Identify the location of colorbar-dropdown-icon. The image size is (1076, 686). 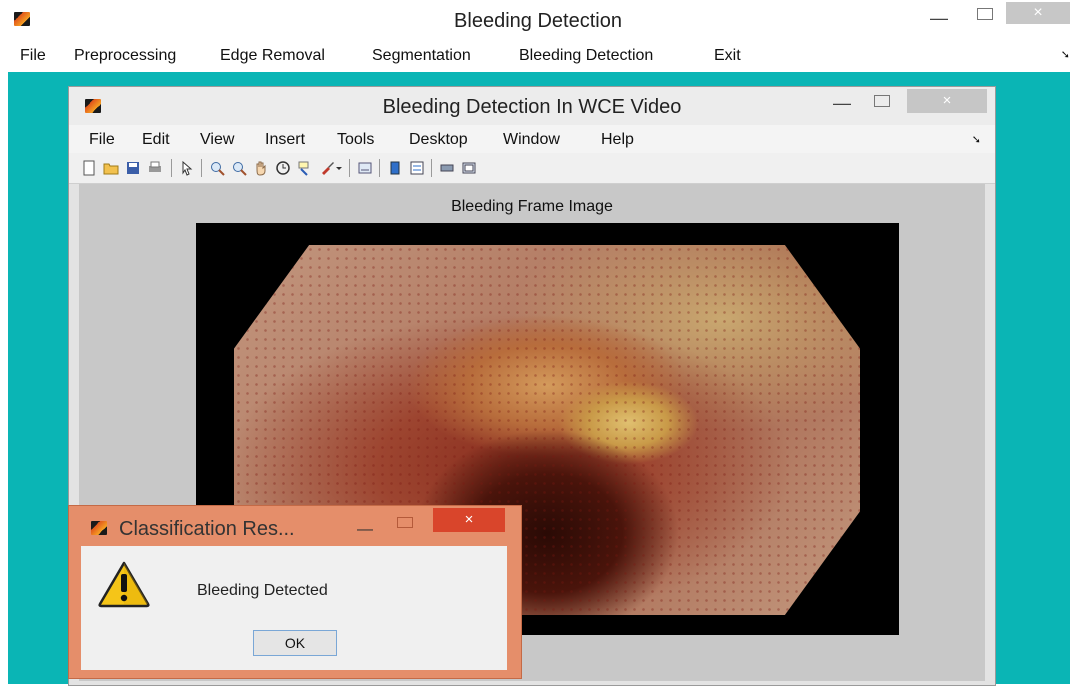
(339, 168).